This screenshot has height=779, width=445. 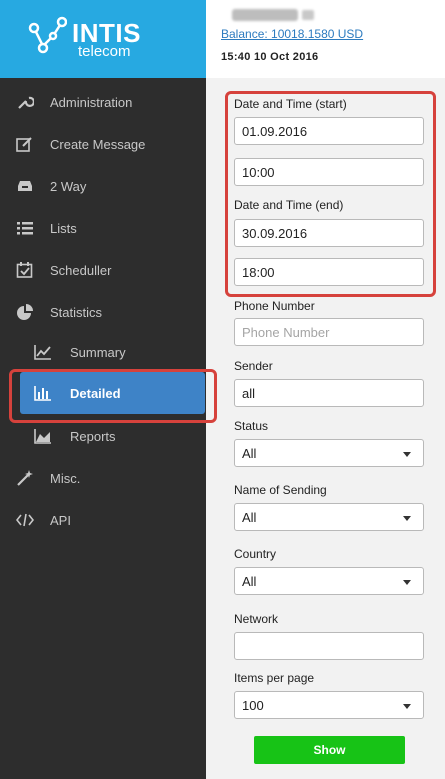 What do you see at coordinates (256, 619) in the screenshot?
I see `network-label: Network` at bounding box center [256, 619].